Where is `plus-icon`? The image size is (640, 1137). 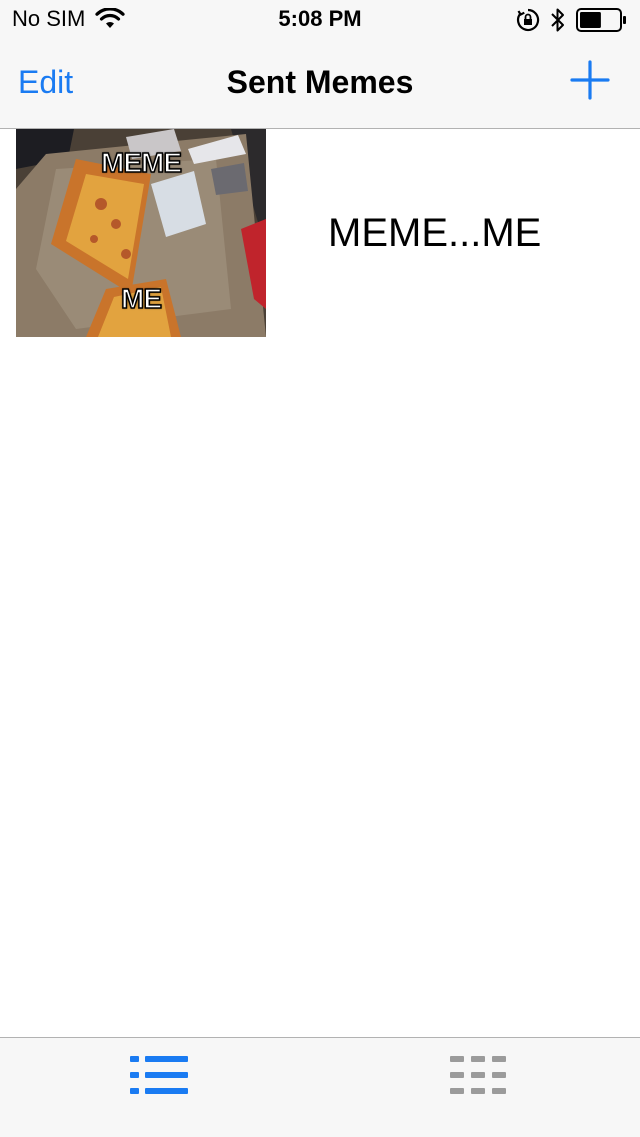 plus-icon is located at coordinates (590, 80).